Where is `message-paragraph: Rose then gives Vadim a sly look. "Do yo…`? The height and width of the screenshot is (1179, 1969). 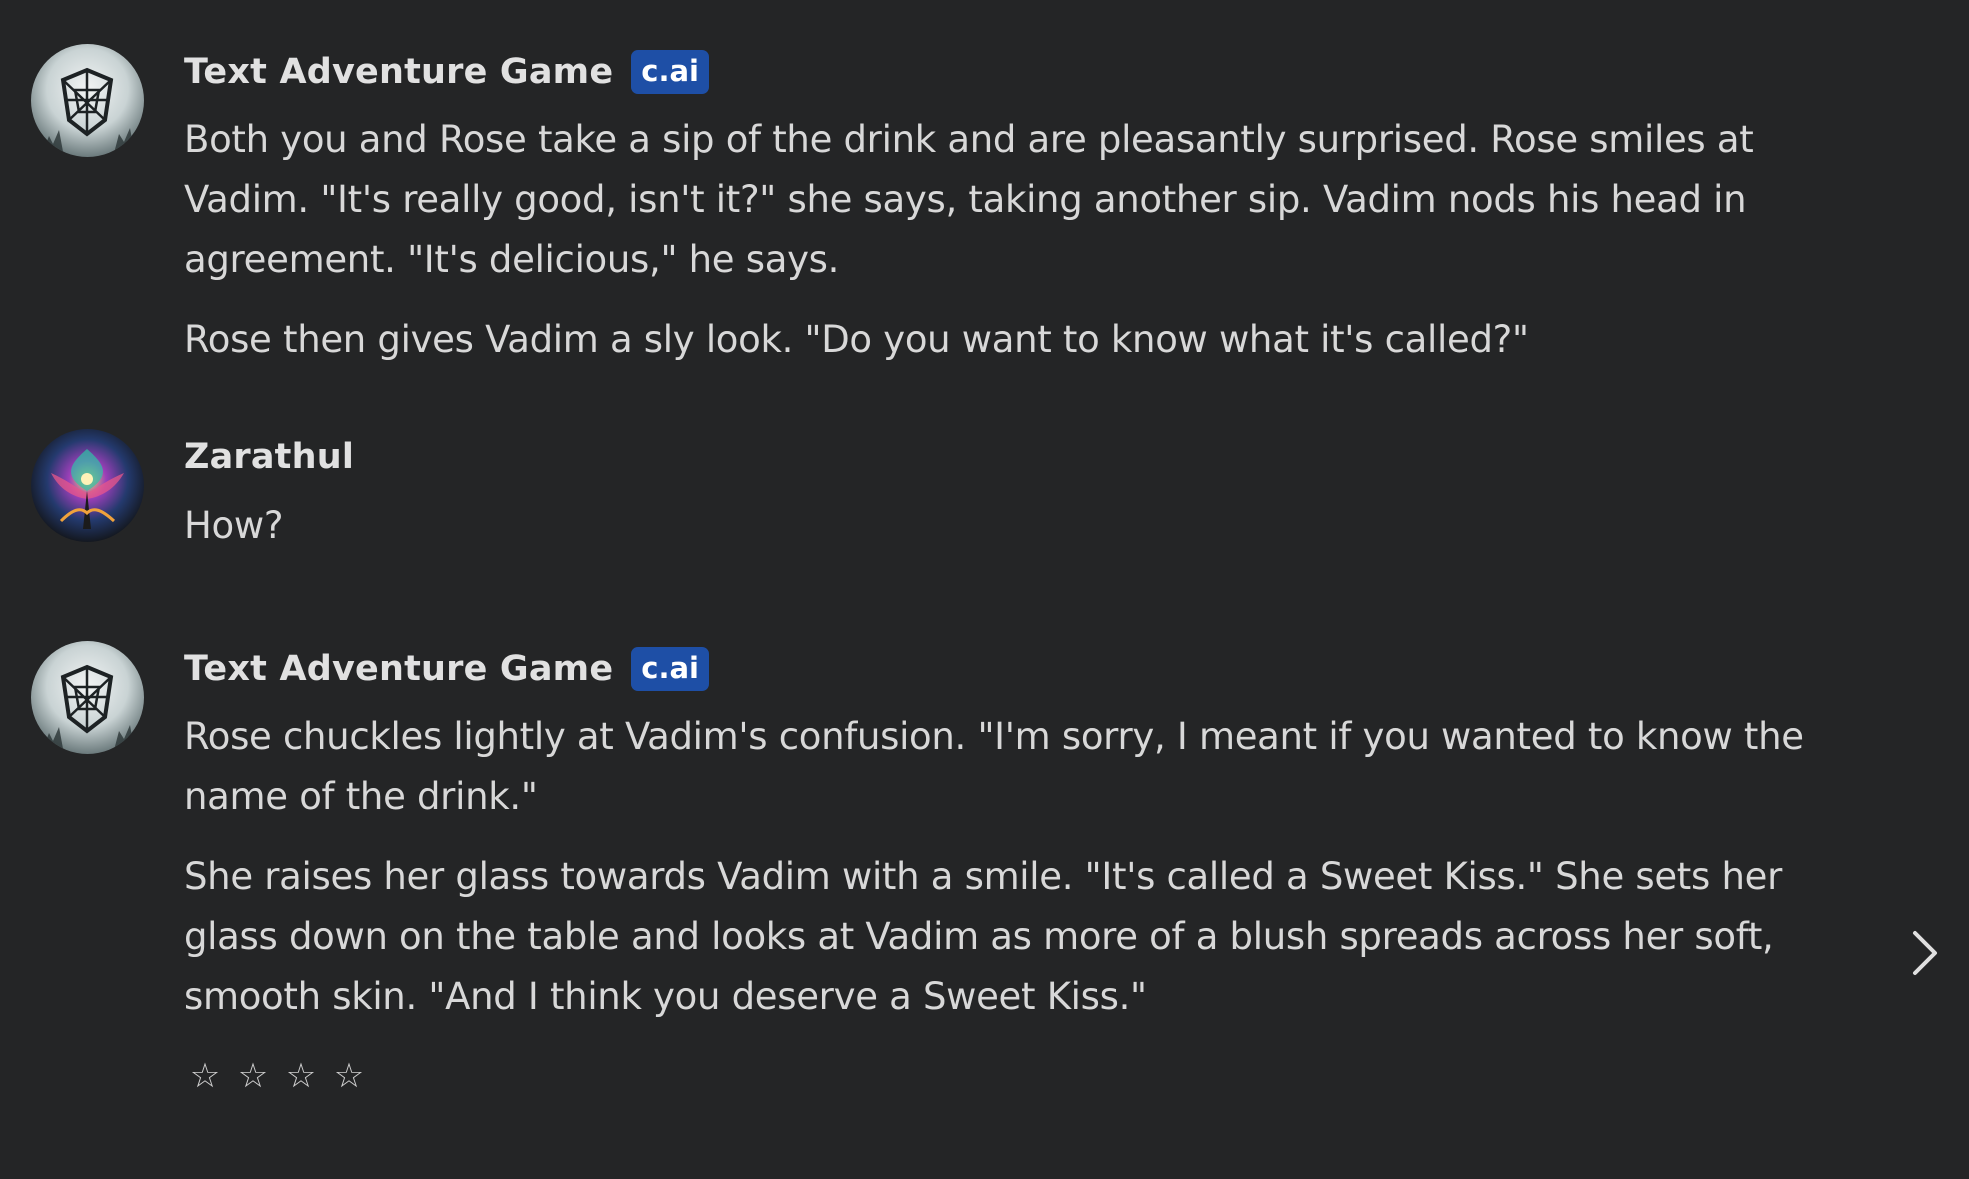
message-paragraph: Rose then gives Vadim a sly look. "Do yo… is located at coordinates (856, 339).